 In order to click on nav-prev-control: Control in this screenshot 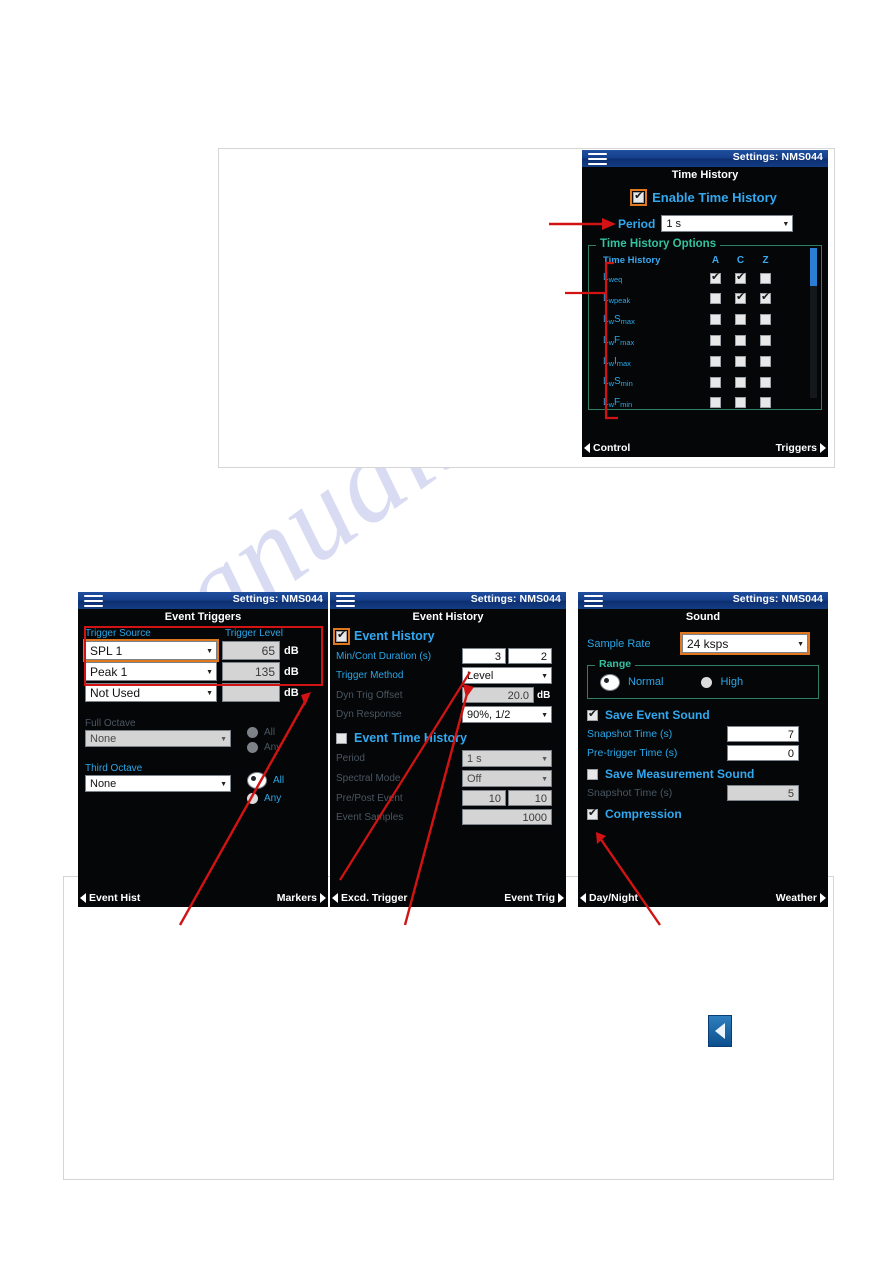, I will do `click(607, 448)`.